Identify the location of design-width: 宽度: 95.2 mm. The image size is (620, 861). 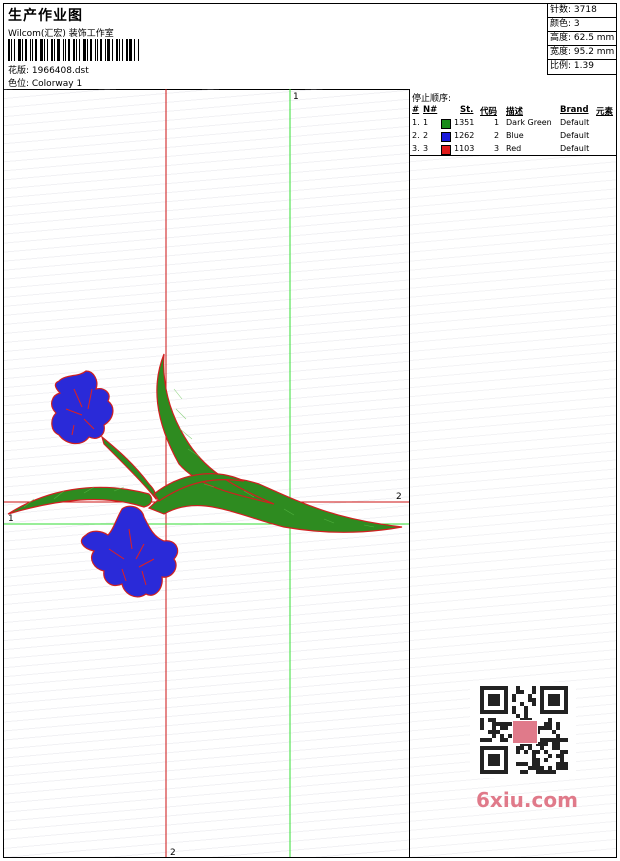
(582, 53).